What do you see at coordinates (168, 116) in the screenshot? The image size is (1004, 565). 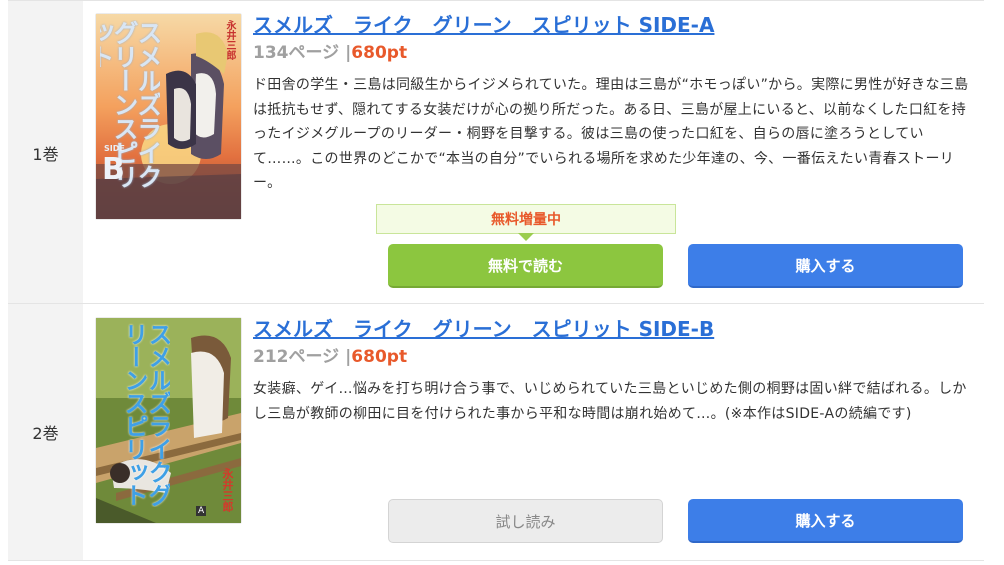 I see `cover-image: スメルズライクグリーンスピリット 永井三郎 SIDE B` at bounding box center [168, 116].